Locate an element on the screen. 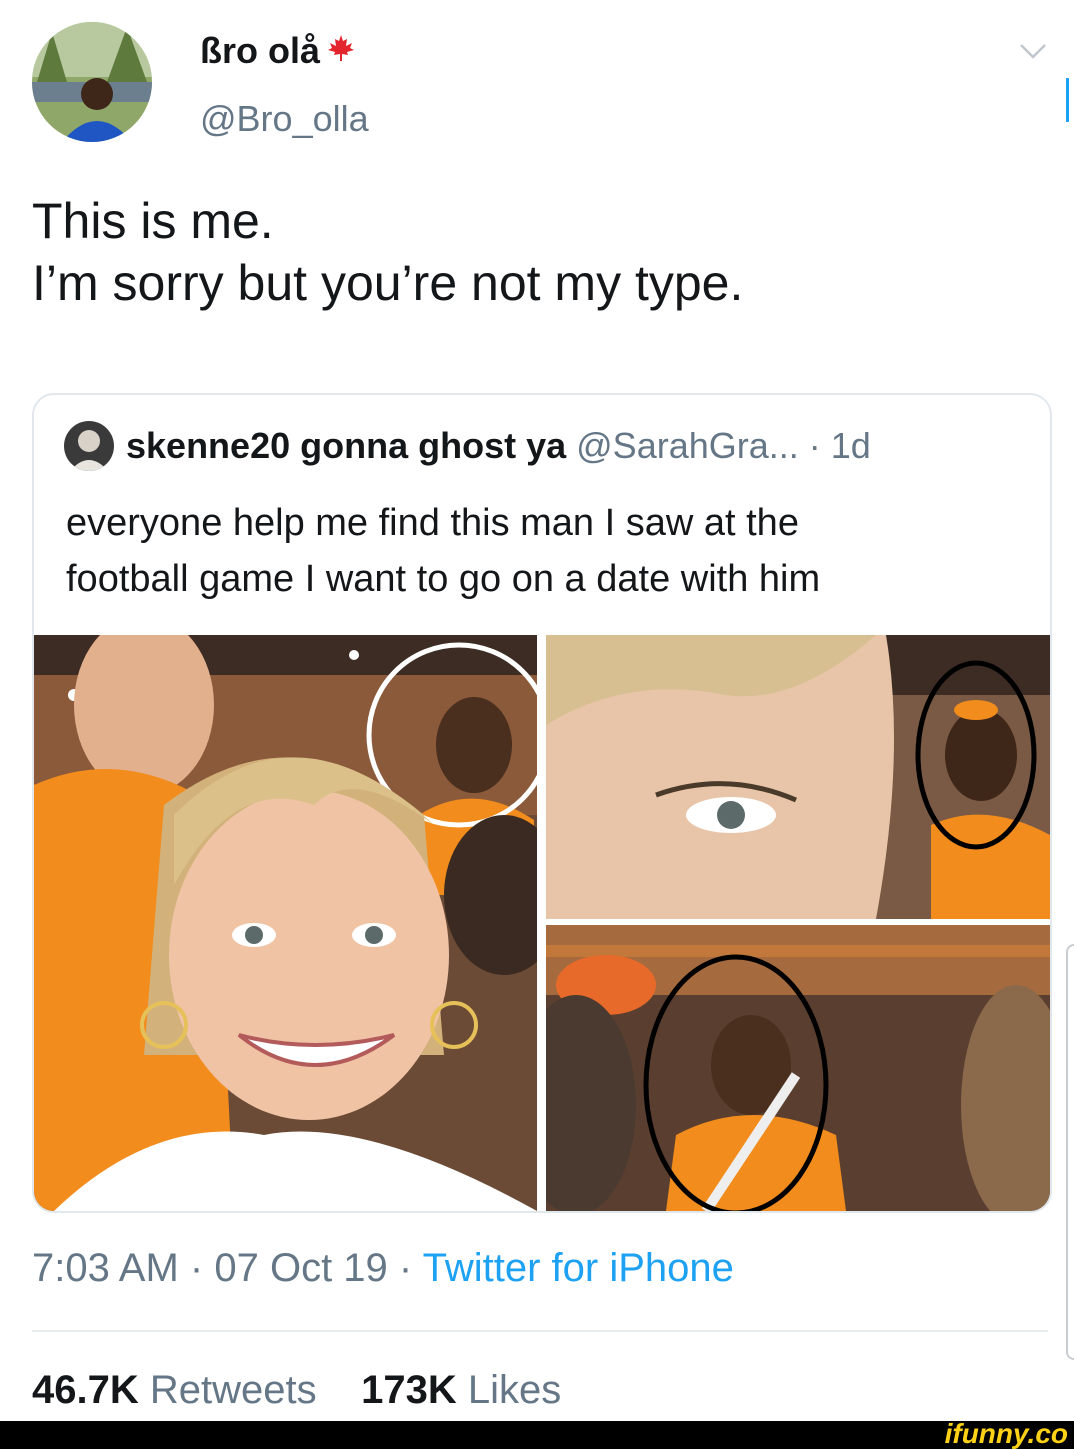  quoted-time: · 1d is located at coordinates (839, 445).